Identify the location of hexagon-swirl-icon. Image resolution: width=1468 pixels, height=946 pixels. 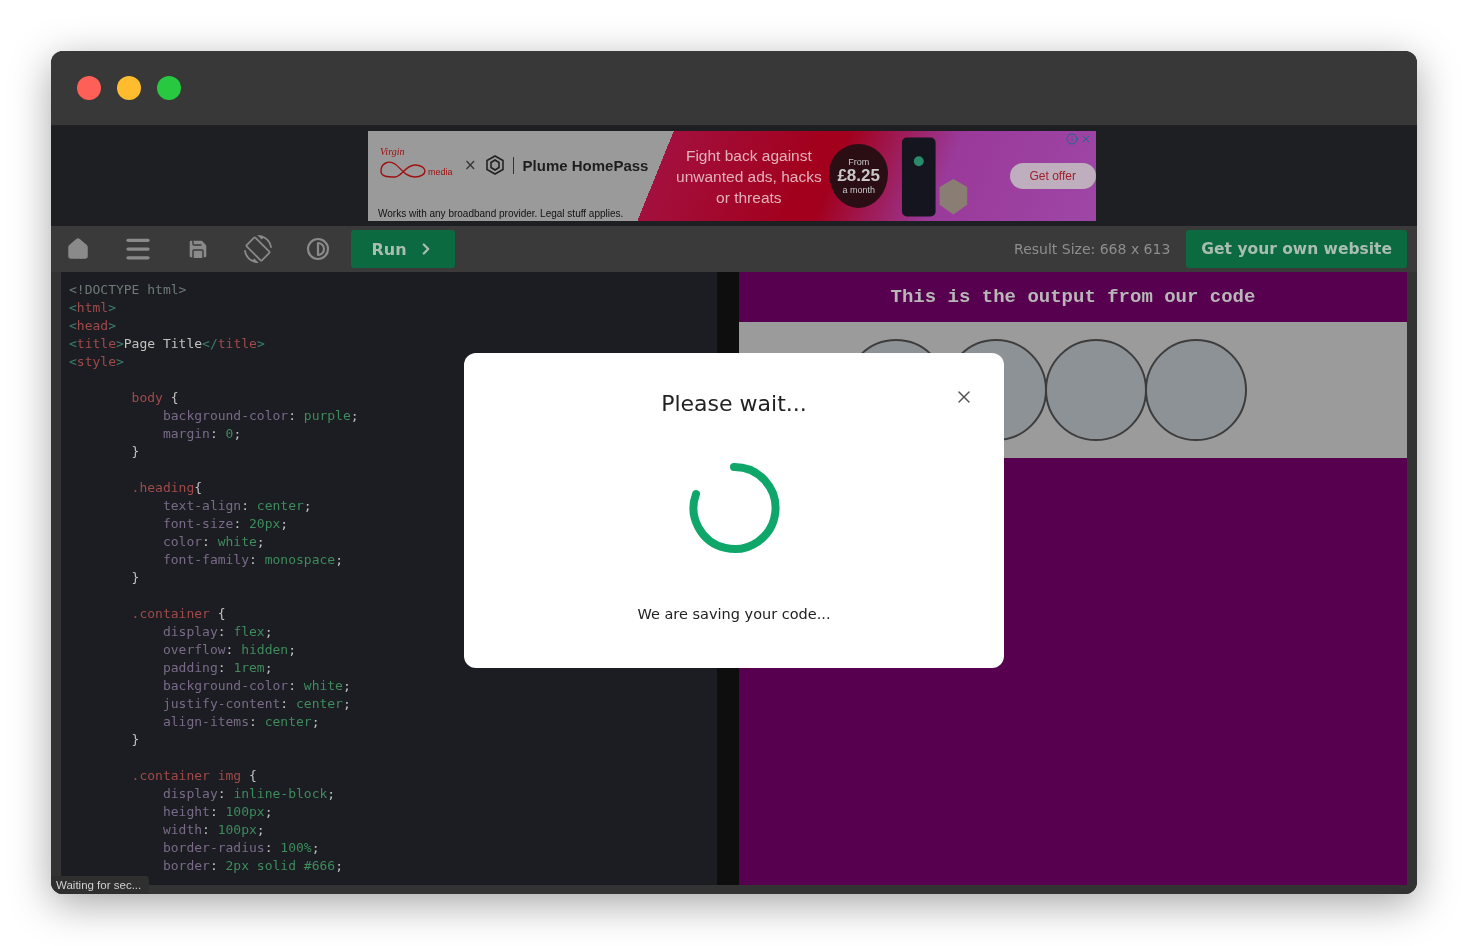
(494, 165).